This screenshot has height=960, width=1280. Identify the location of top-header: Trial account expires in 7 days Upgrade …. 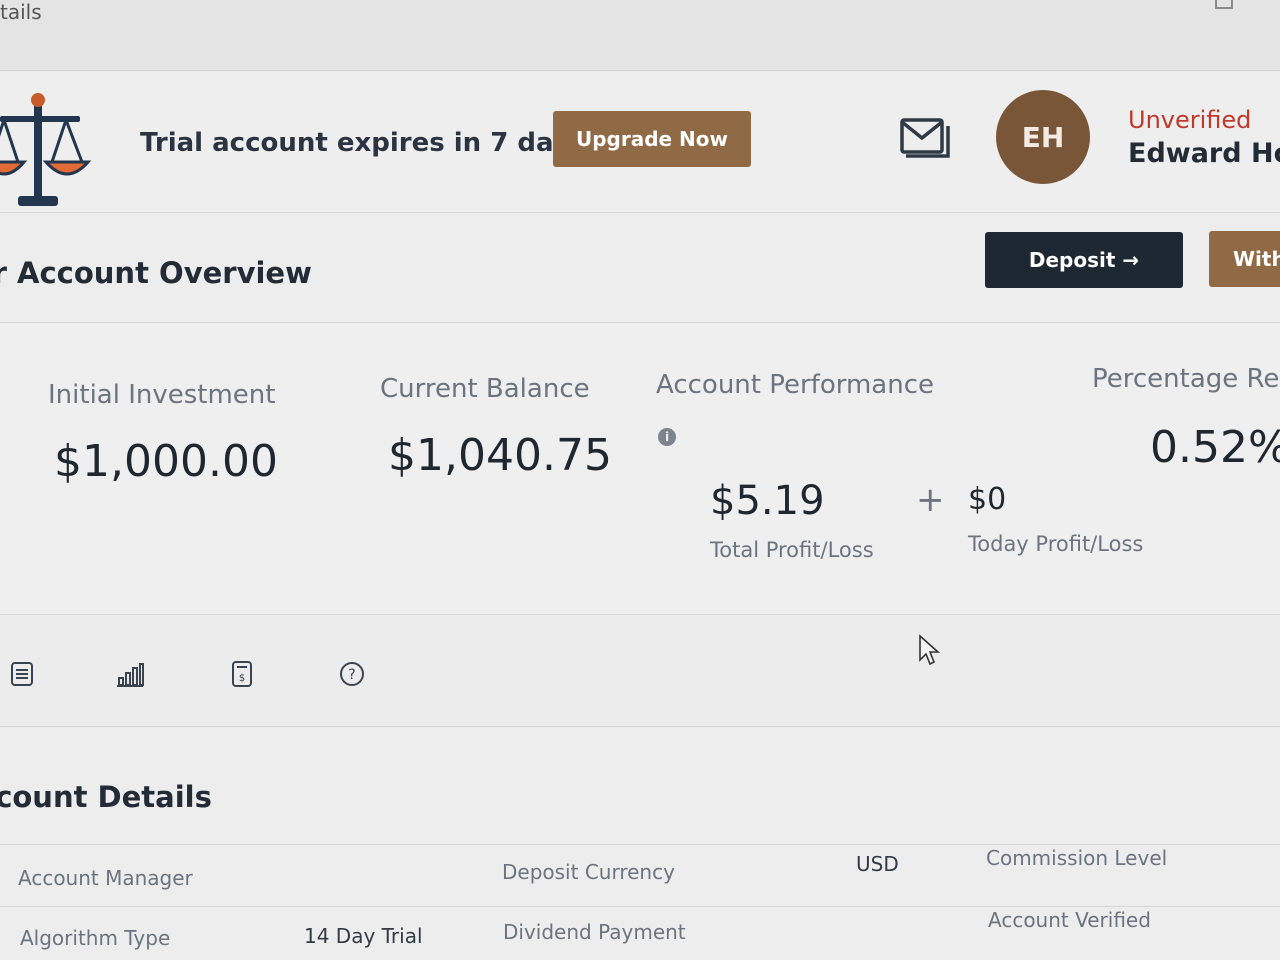
(640, 142).